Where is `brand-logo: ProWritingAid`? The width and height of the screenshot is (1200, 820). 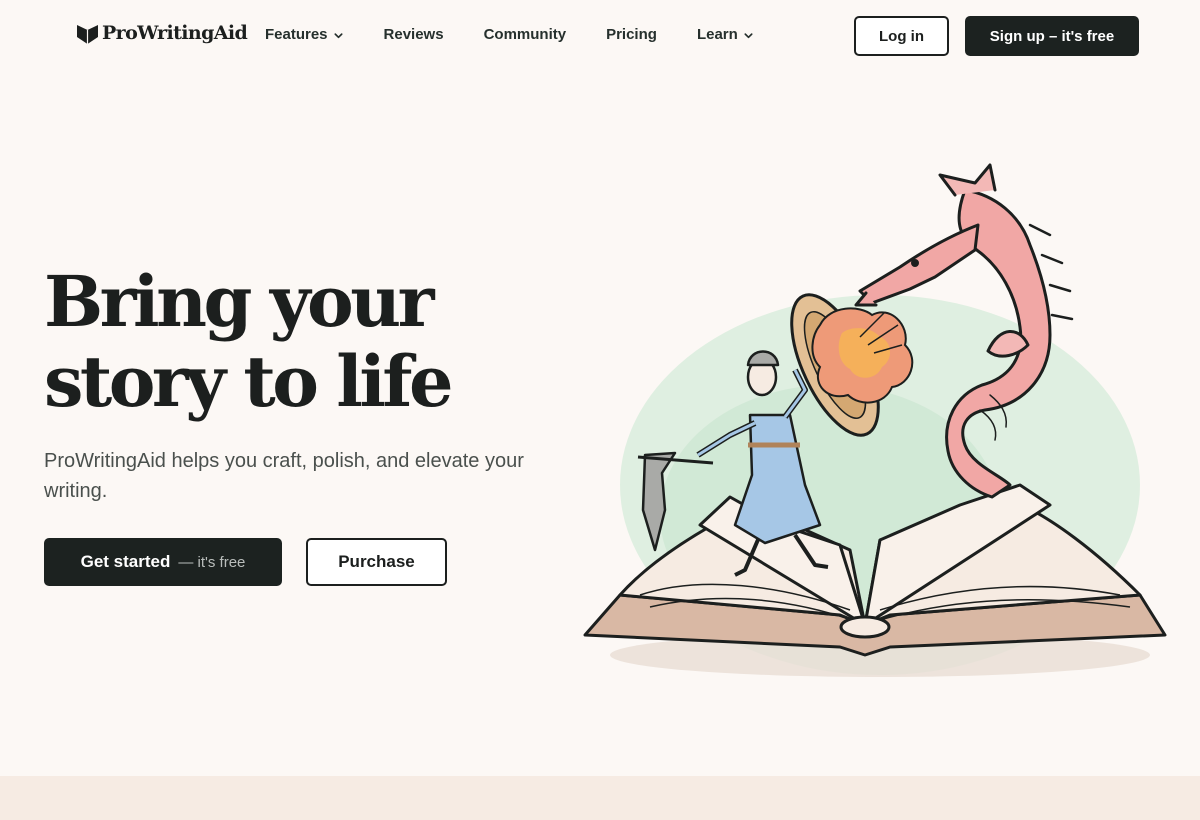 brand-logo: ProWritingAid is located at coordinates (162, 33).